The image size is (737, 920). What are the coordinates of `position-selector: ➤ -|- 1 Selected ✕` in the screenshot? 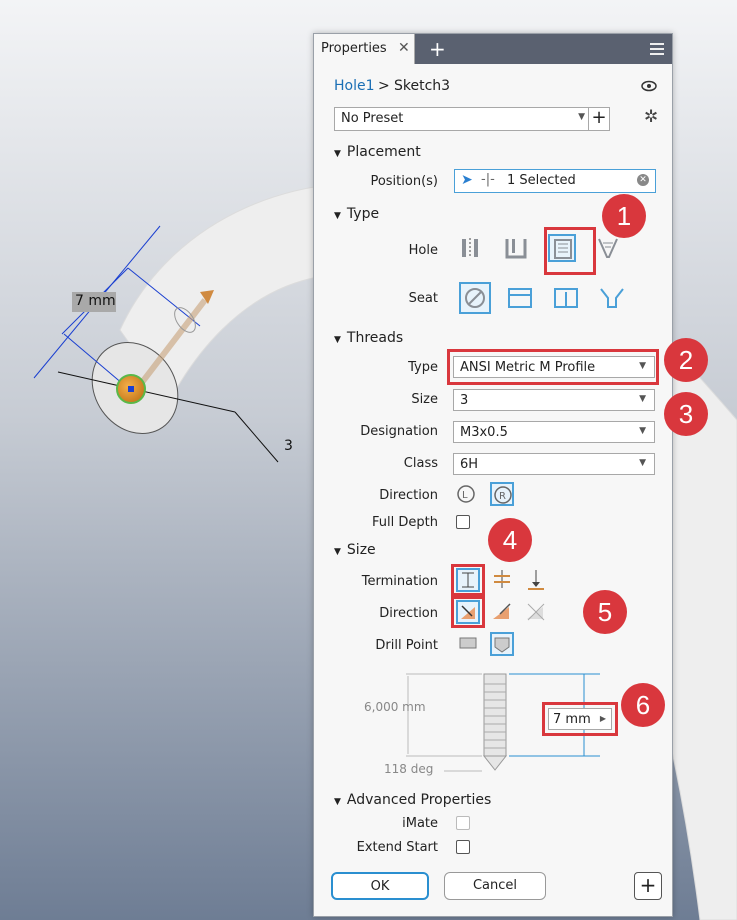 It's located at (555, 181).